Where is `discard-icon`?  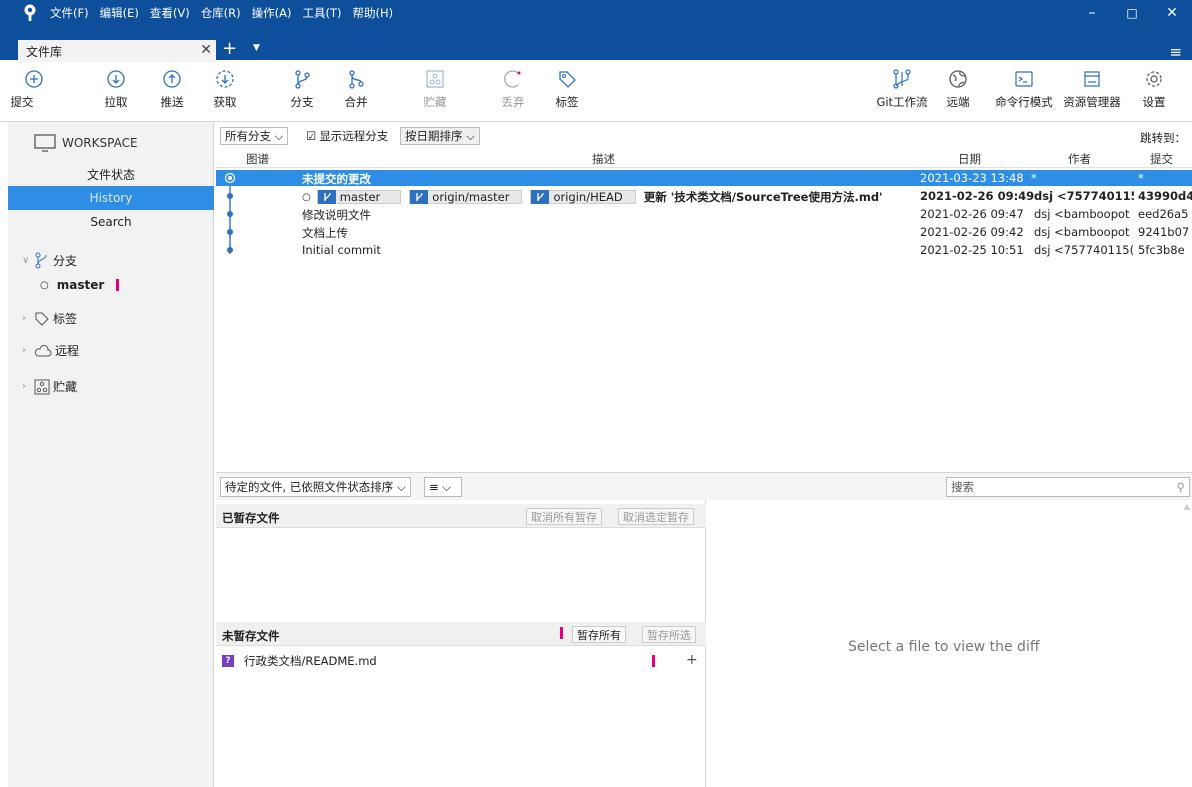
discard-icon is located at coordinates (513, 79).